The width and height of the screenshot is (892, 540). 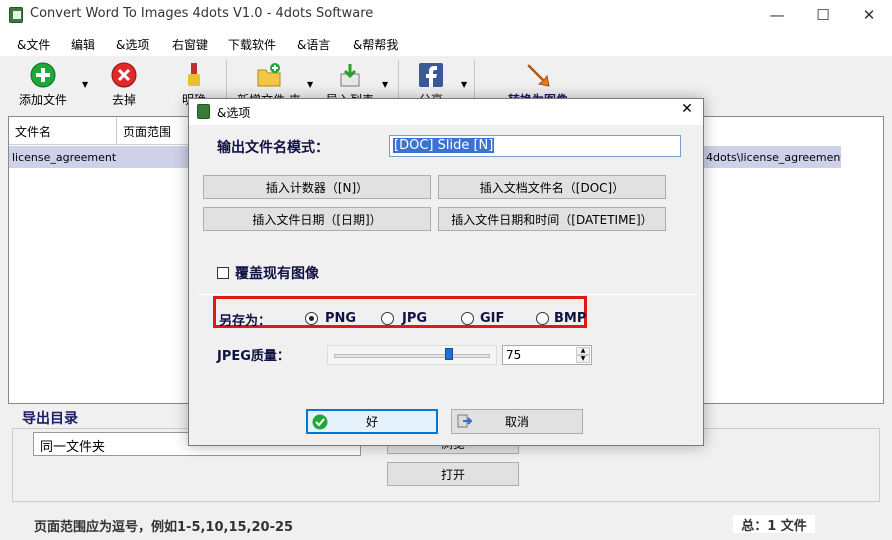 I want to click on menu-help: &帮帮我, so click(x=375, y=44).